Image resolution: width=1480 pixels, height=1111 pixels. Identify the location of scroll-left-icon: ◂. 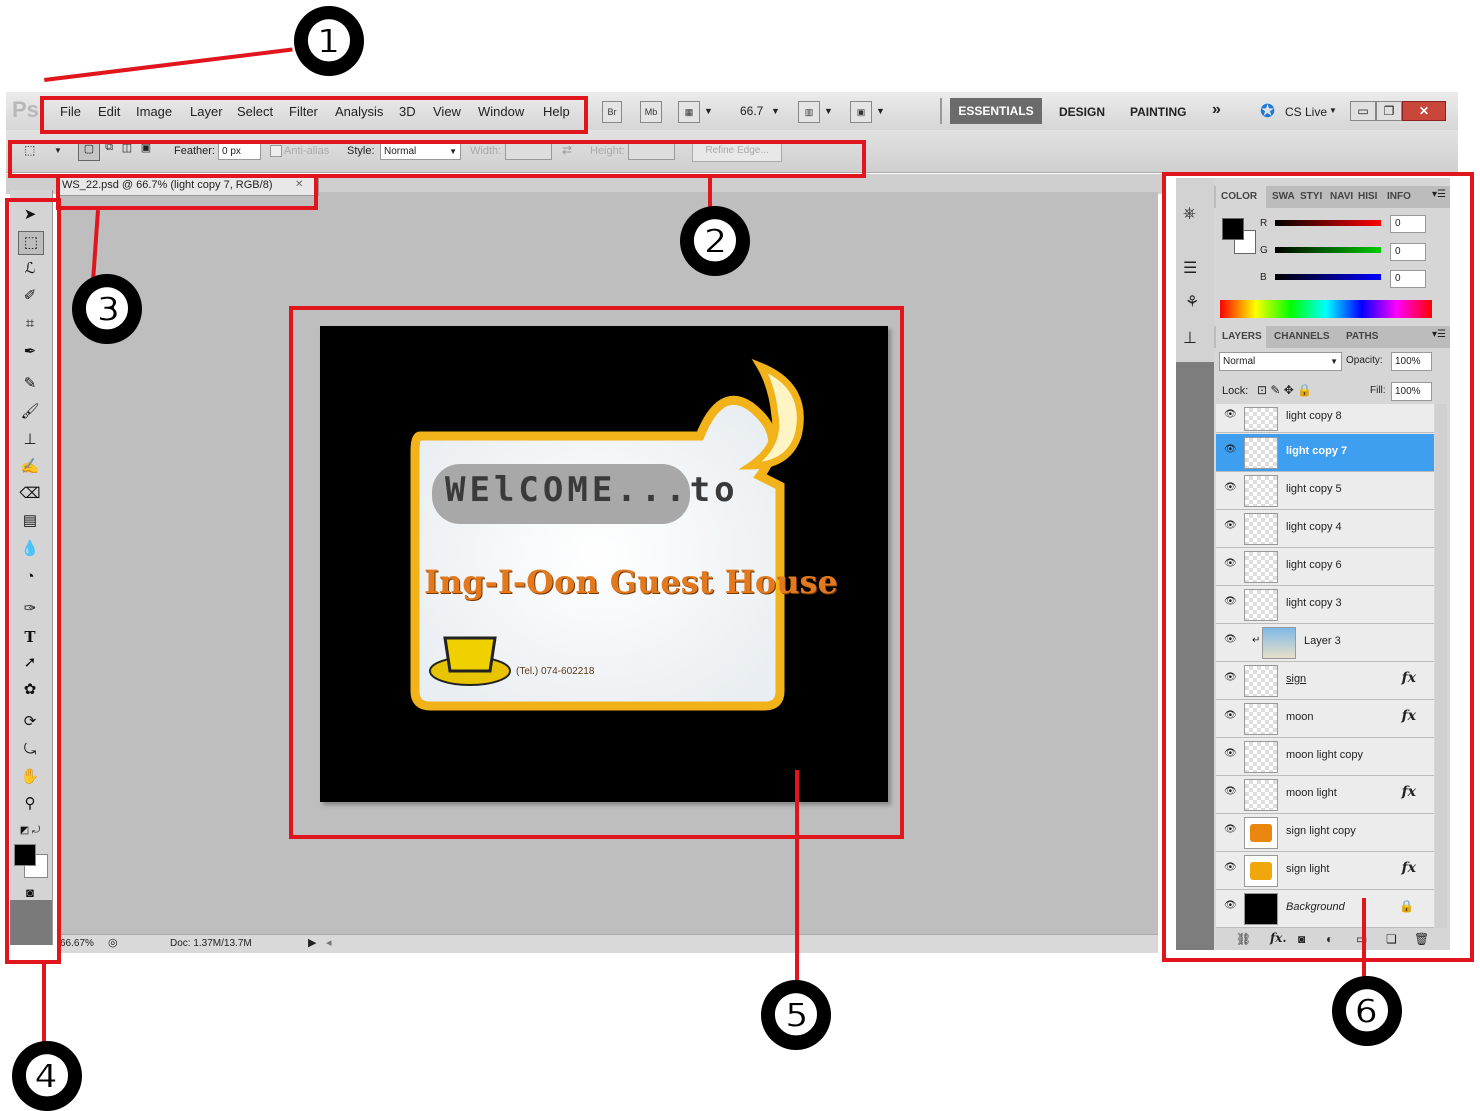
(329, 942).